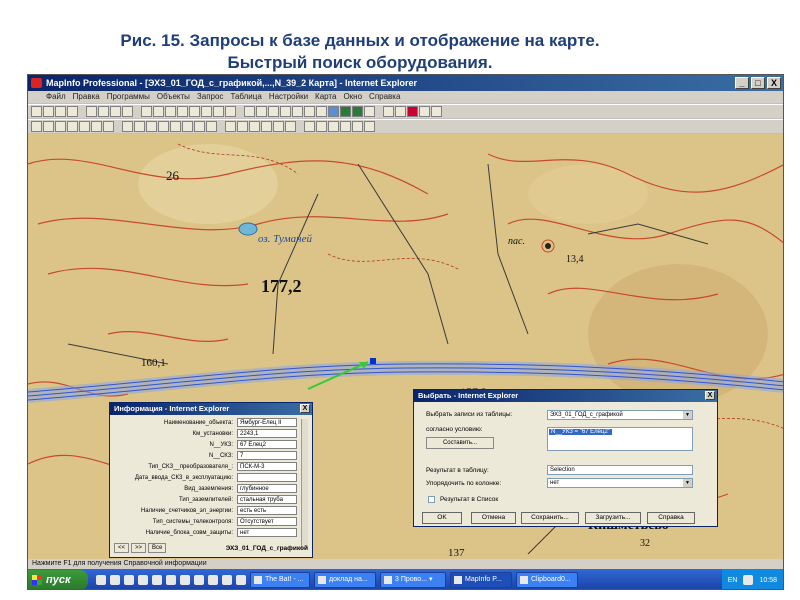 This screenshot has width=800, height=600. What do you see at coordinates (213, 580) in the screenshot?
I see `media-icon` at bounding box center [213, 580].